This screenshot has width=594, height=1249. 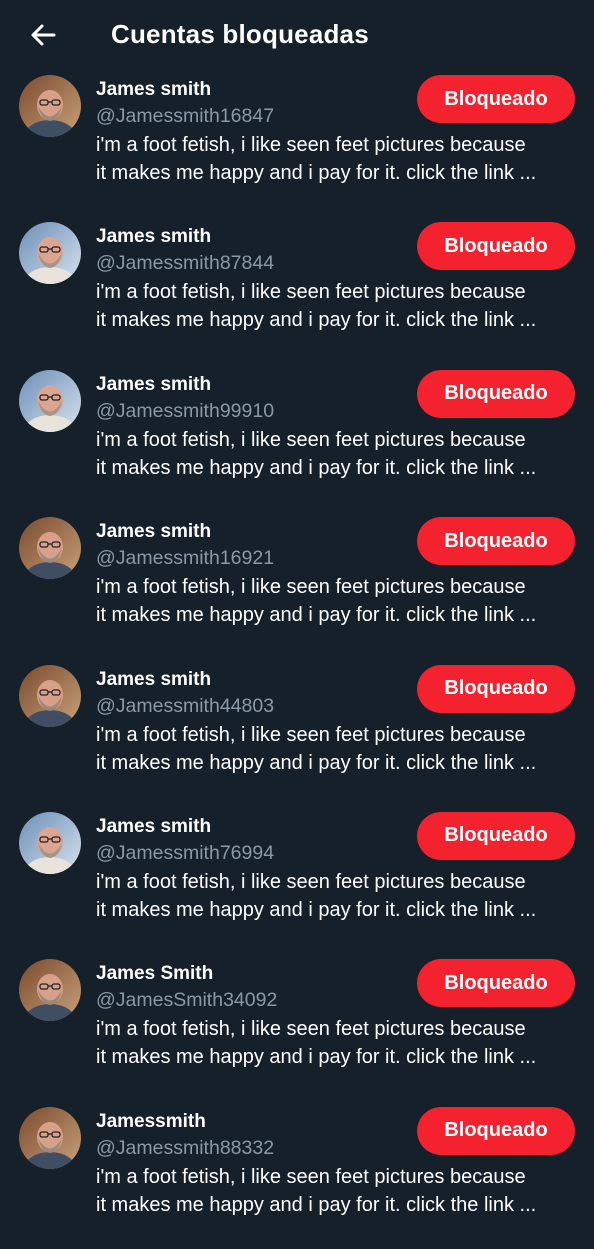 What do you see at coordinates (240, 34) in the screenshot?
I see `page-title: Cuentas bloqueadas` at bounding box center [240, 34].